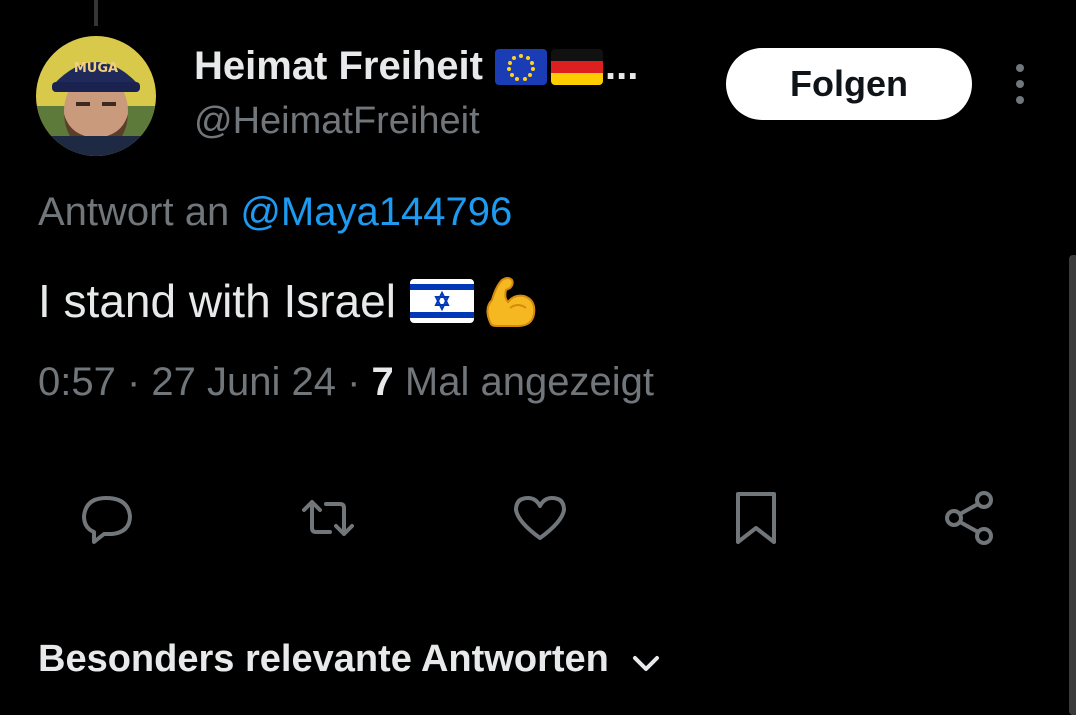 The height and width of the screenshot is (715, 1076). What do you see at coordinates (243, 382) in the screenshot?
I see `tweet-date: 27 Juni 24` at bounding box center [243, 382].